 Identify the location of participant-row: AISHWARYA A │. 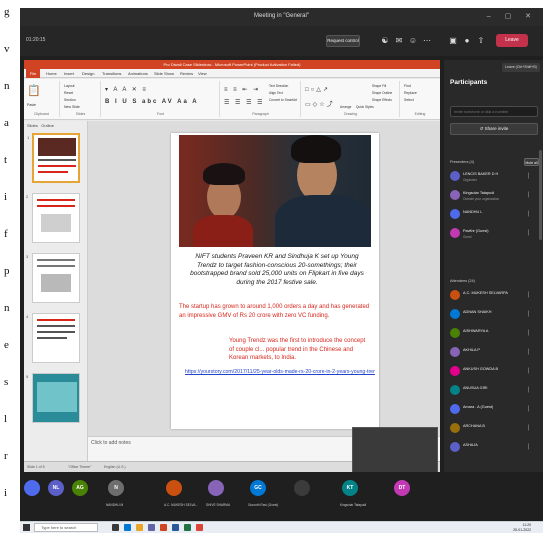
(494, 334).